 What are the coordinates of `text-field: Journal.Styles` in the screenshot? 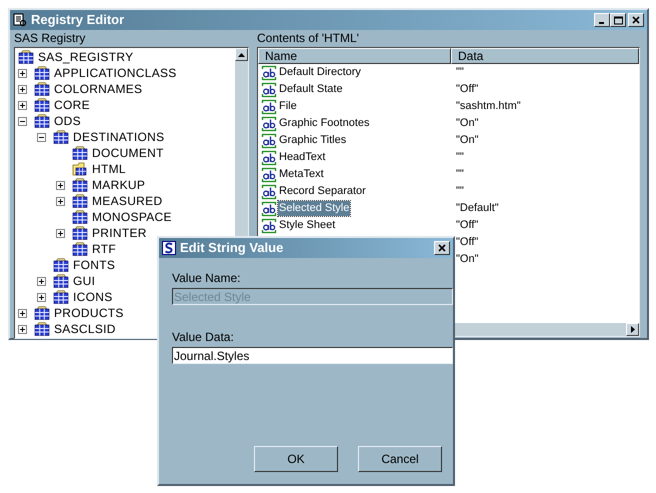 It's located at (312, 355).